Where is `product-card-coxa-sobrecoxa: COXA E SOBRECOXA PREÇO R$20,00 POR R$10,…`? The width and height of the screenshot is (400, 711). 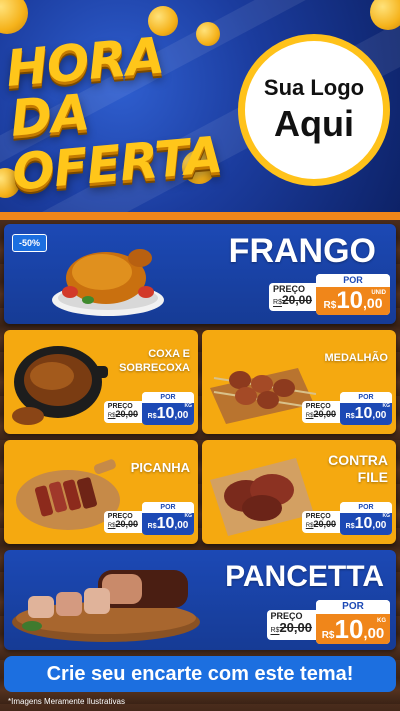
product-card-coxa-sobrecoxa: COXA E SOBRECOXA PREÇO R$20,00 POR R$10,… is located at coordinates (101, 382).